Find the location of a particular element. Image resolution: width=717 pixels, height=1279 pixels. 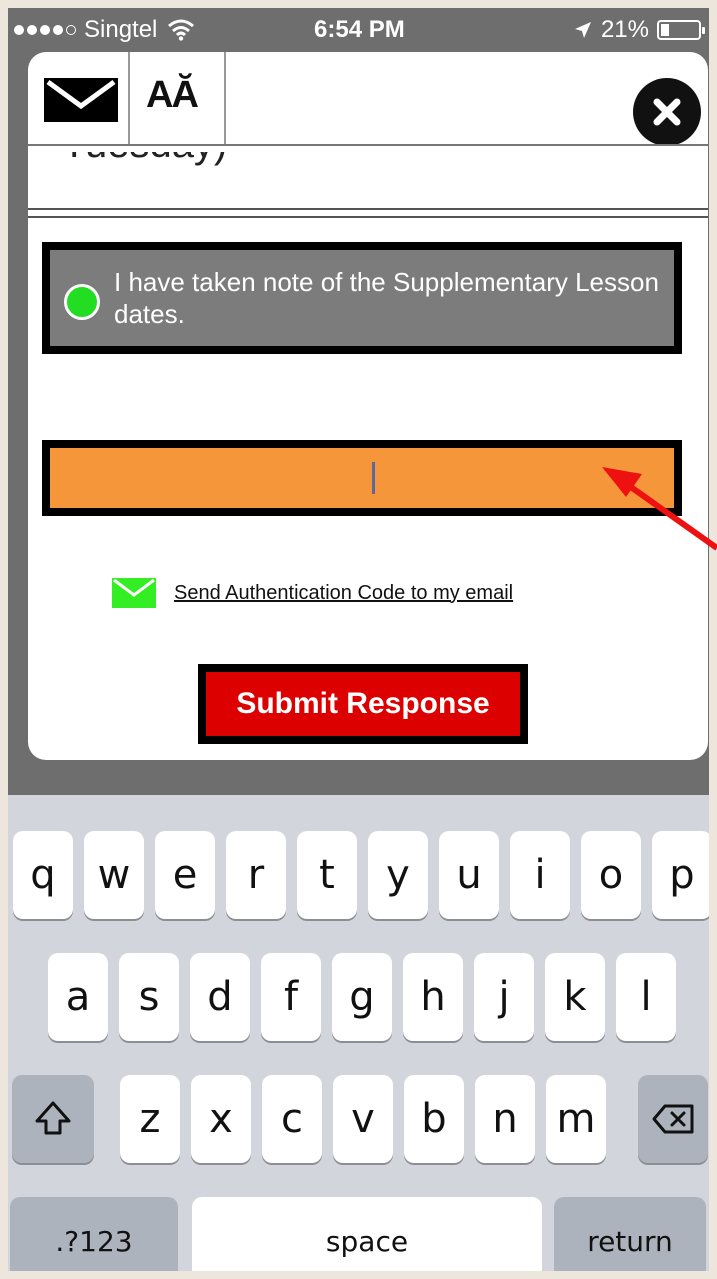

key-a: a is located at coordinates (78, 997).